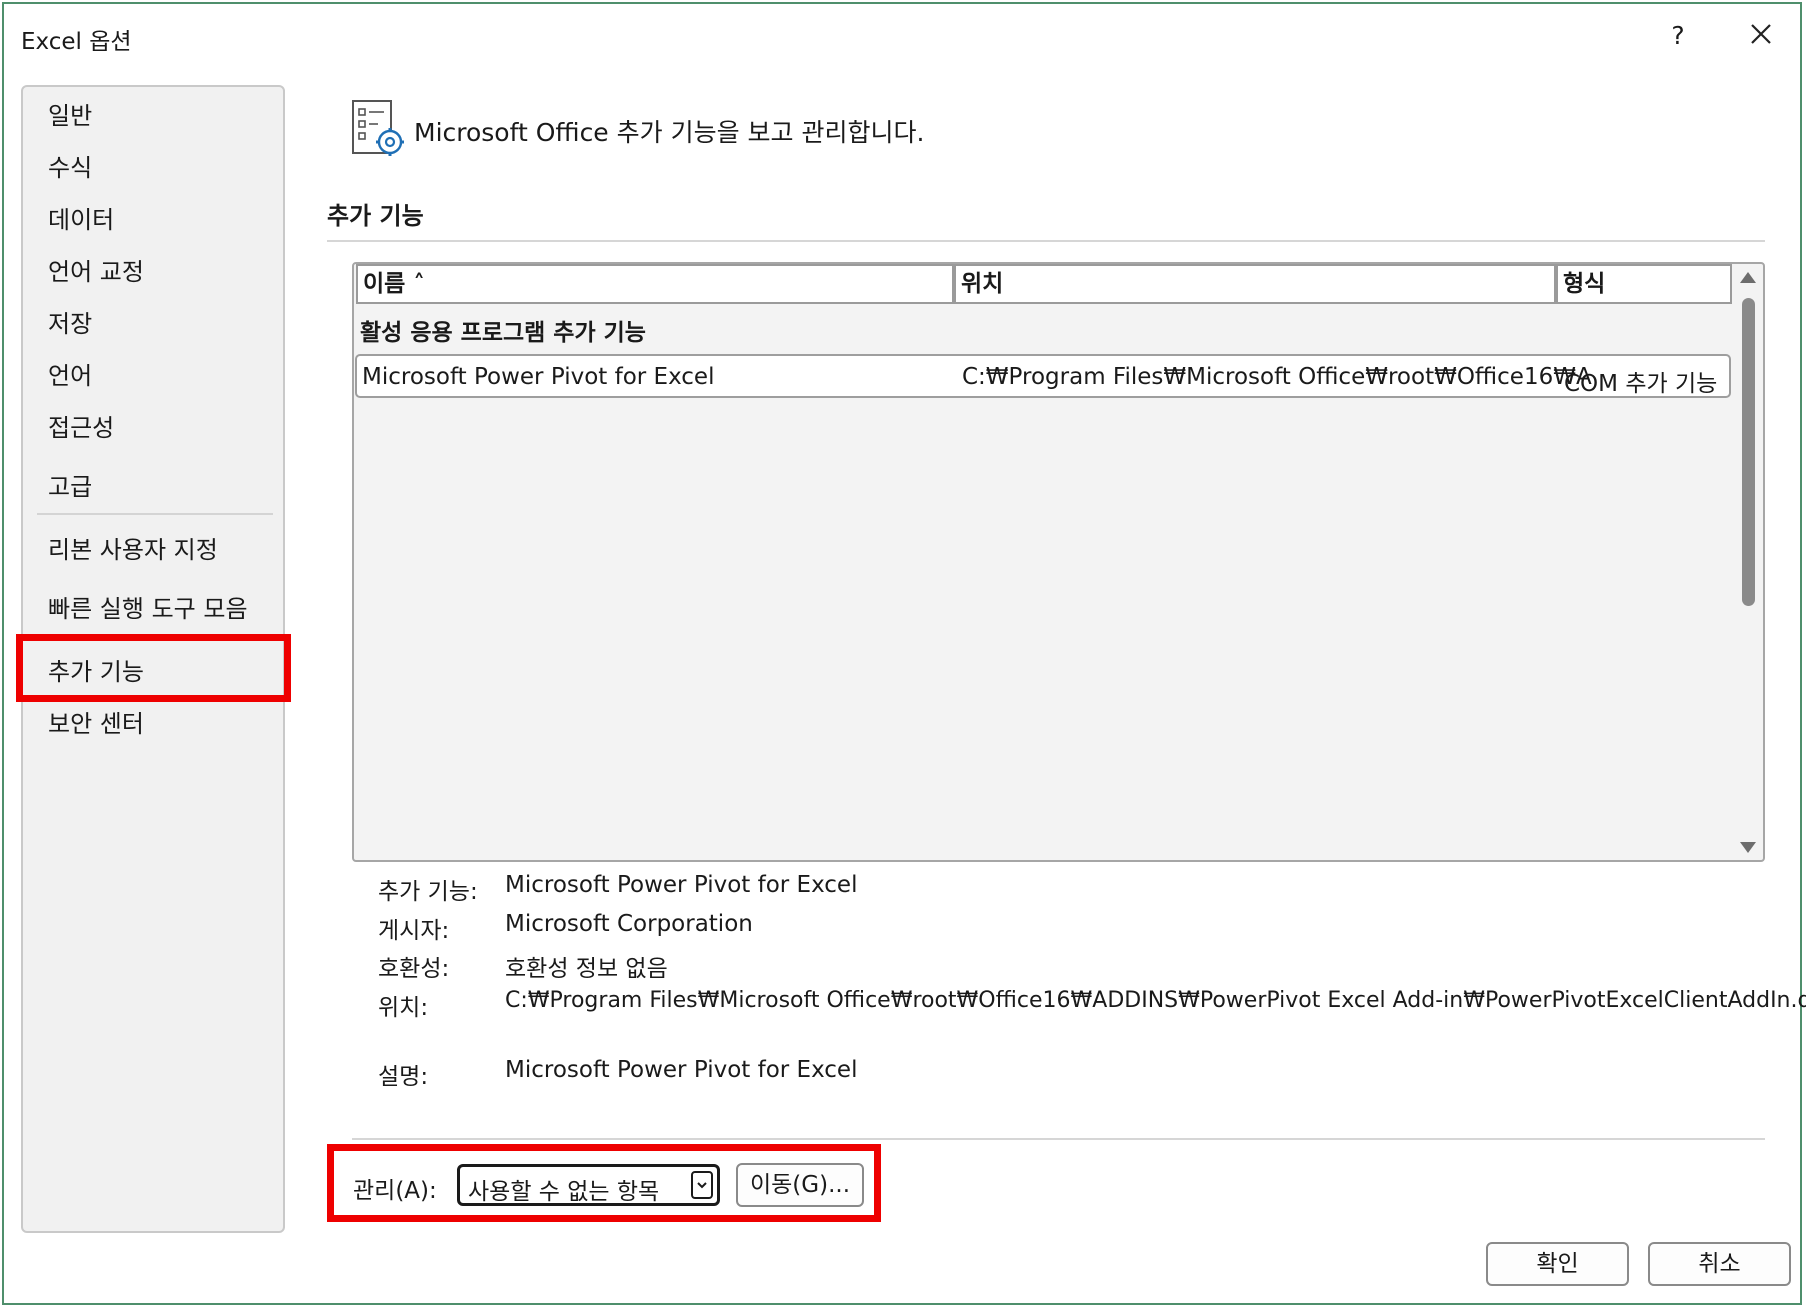  What do you see at coordinates (702, 1185) in the screenshot?
I see `chevron-down-icon` at bounding box center [702, 1185].